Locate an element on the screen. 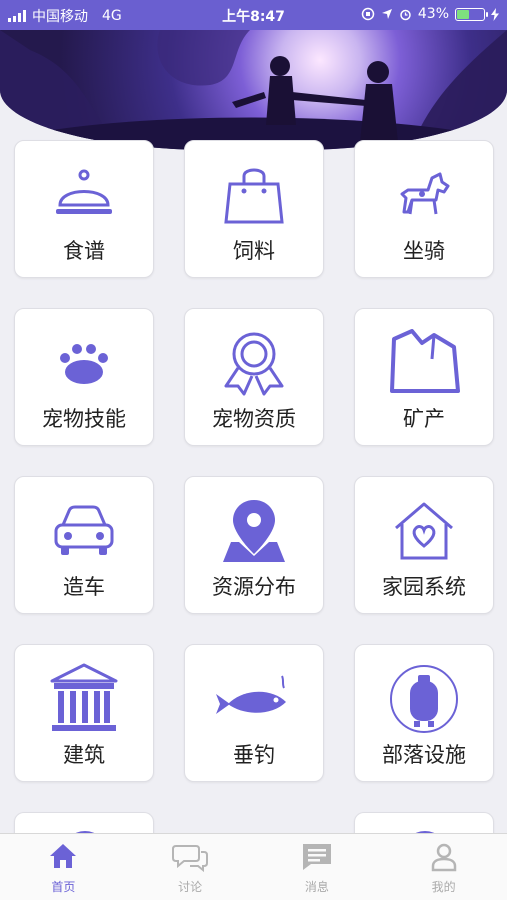  chat-bubbles-icon is located at coordinates (190, 858).